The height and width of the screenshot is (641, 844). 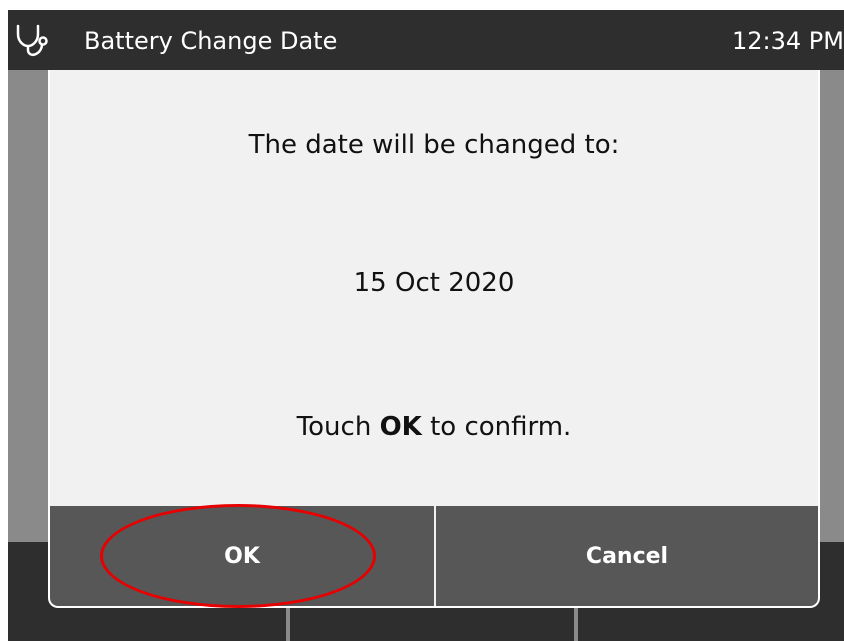 What do you see at coordinates (400, 427) in the screenshot?
I see `instruction-ok-bold: OK` at bounding box center [400, 427].